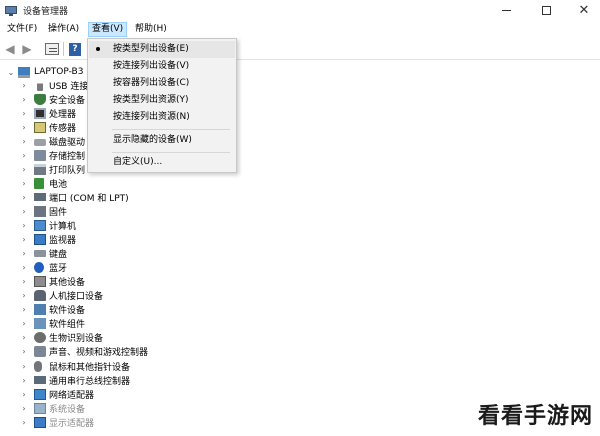  I want to click on system-device-icon, so click(40, 408).